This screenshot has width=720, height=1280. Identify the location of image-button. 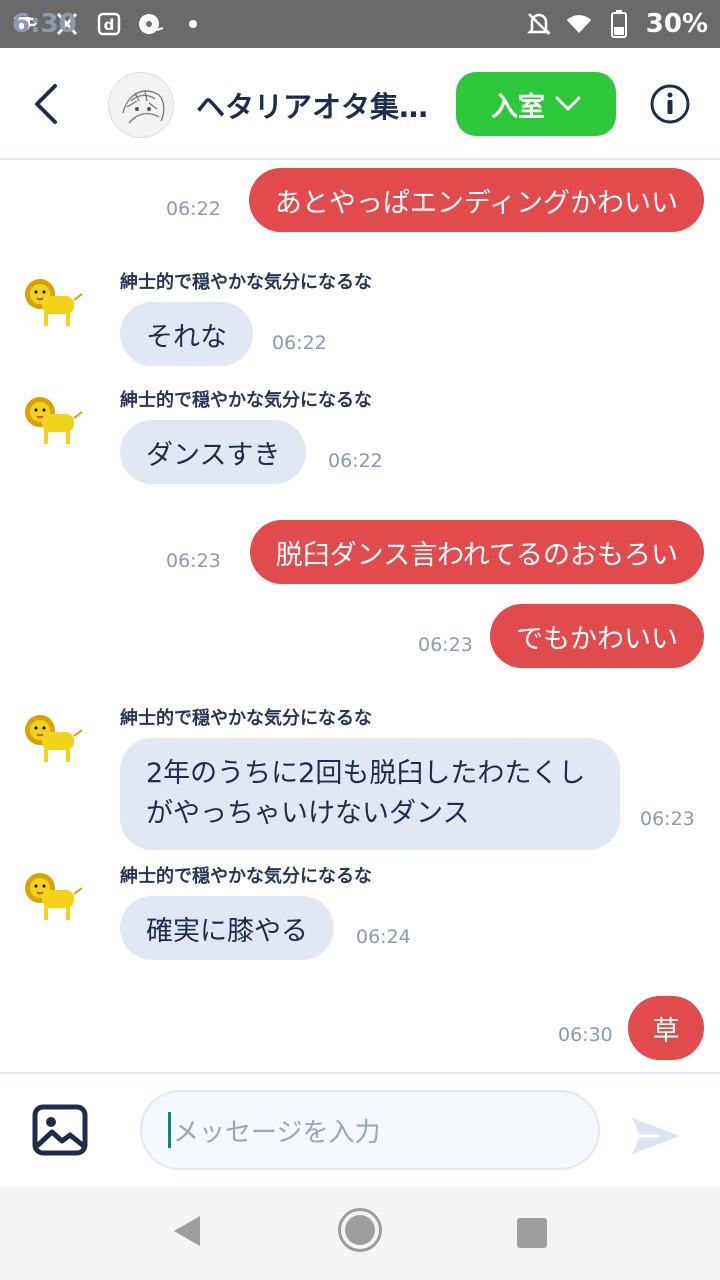
(60, 1130).